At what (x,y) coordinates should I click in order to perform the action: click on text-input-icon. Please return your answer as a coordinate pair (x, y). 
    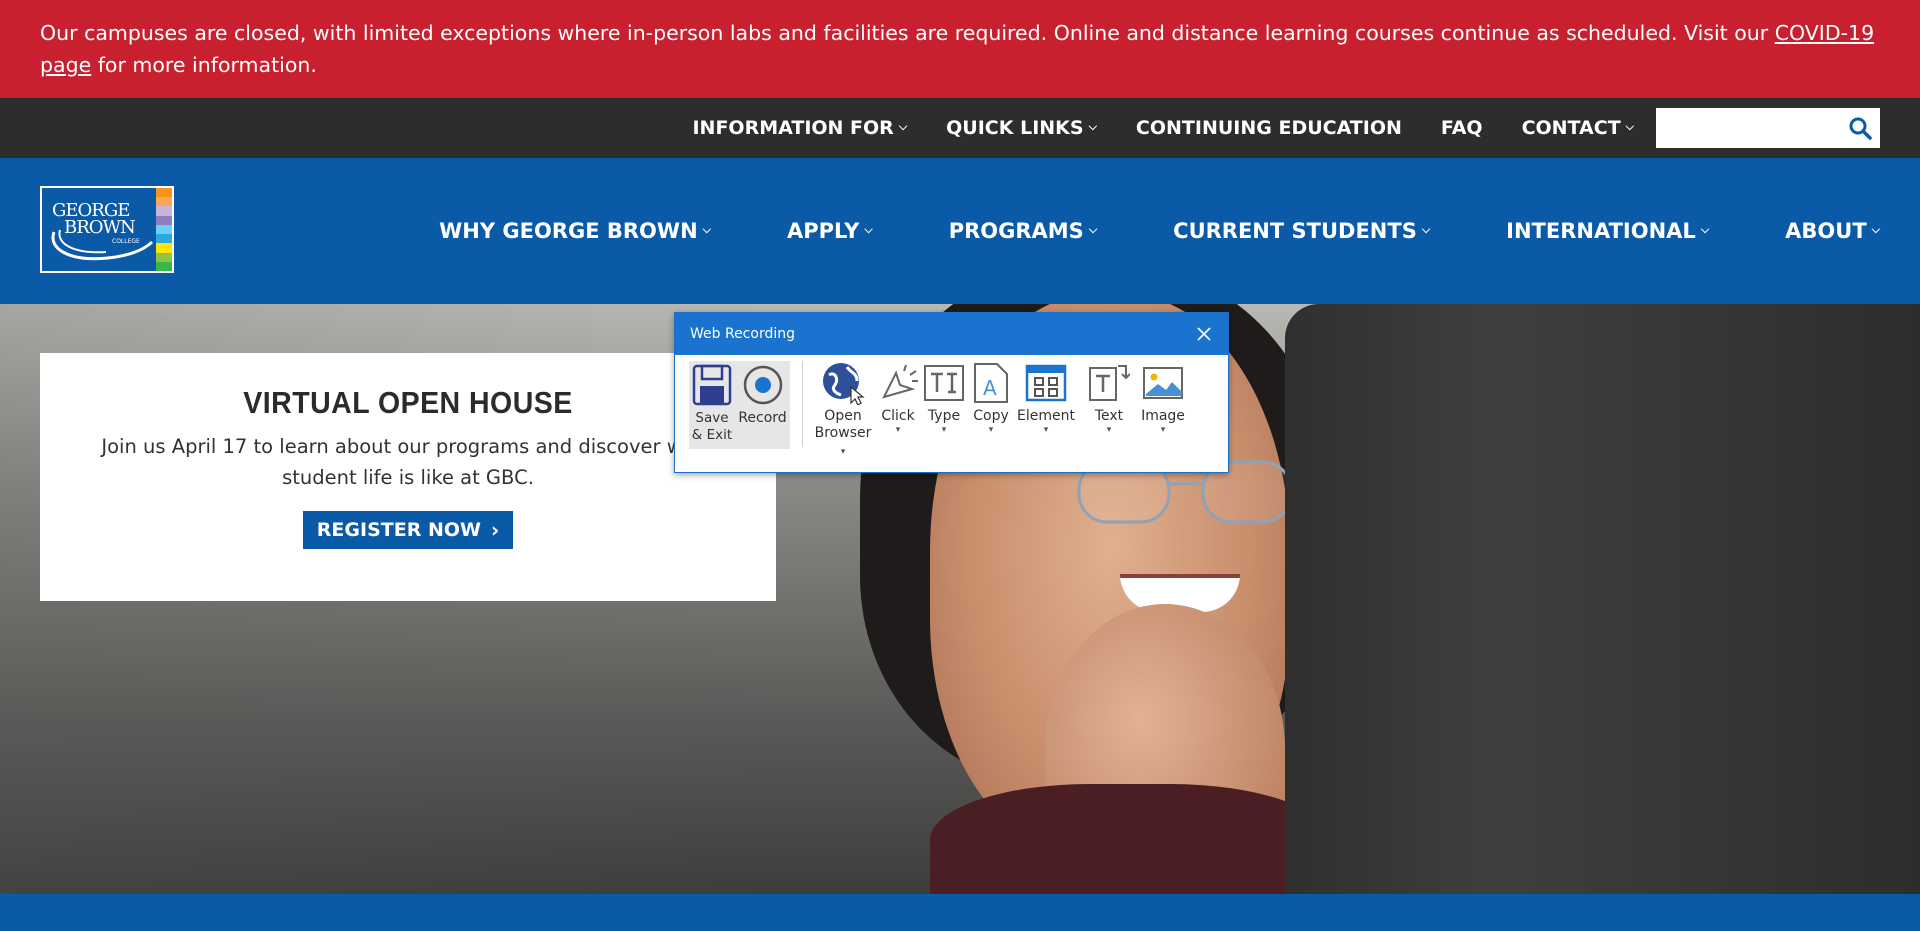
    Looking at the image, I should click on (944, 383).